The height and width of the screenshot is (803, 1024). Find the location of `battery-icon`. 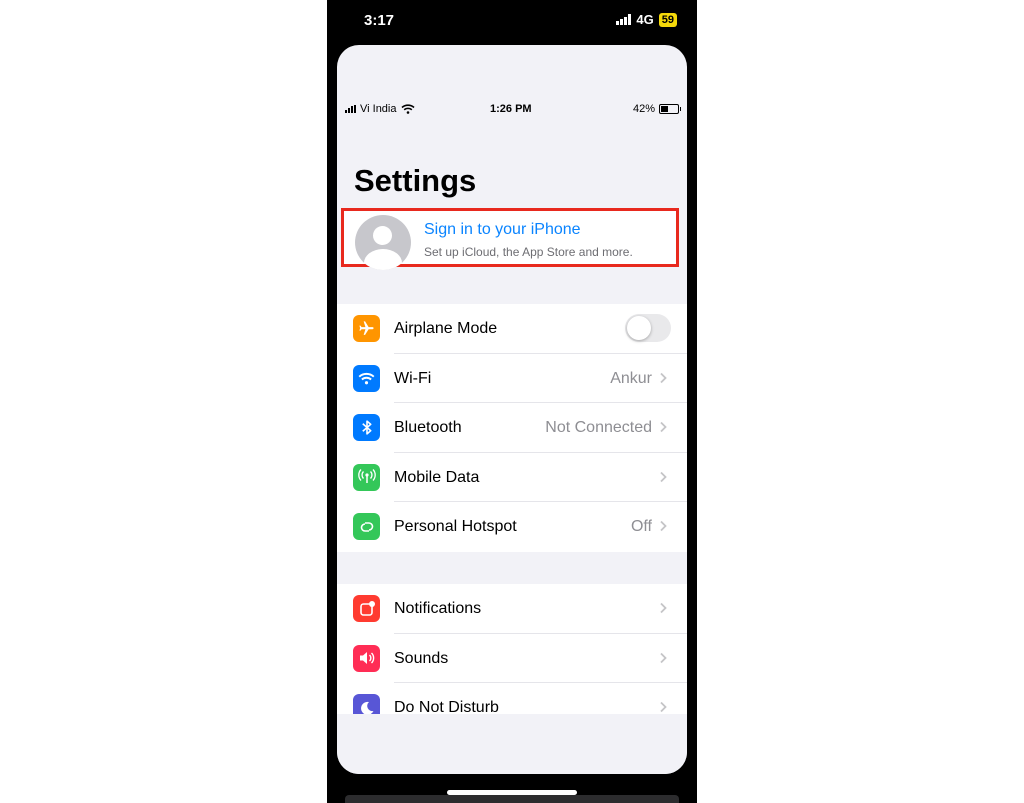

battery-icon is located at coordinates (670, 109).